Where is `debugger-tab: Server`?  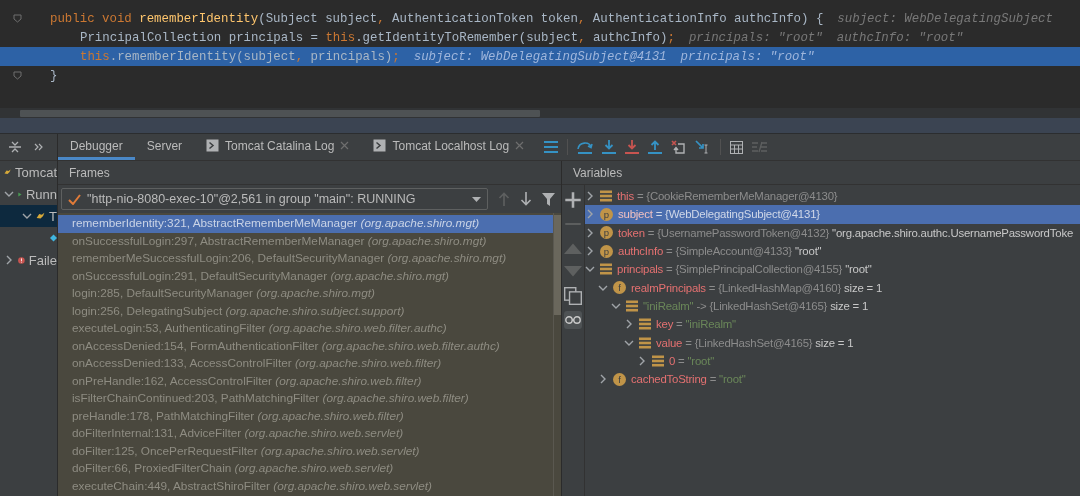 debugger-tab: Server is located at coordinates (164, 147).